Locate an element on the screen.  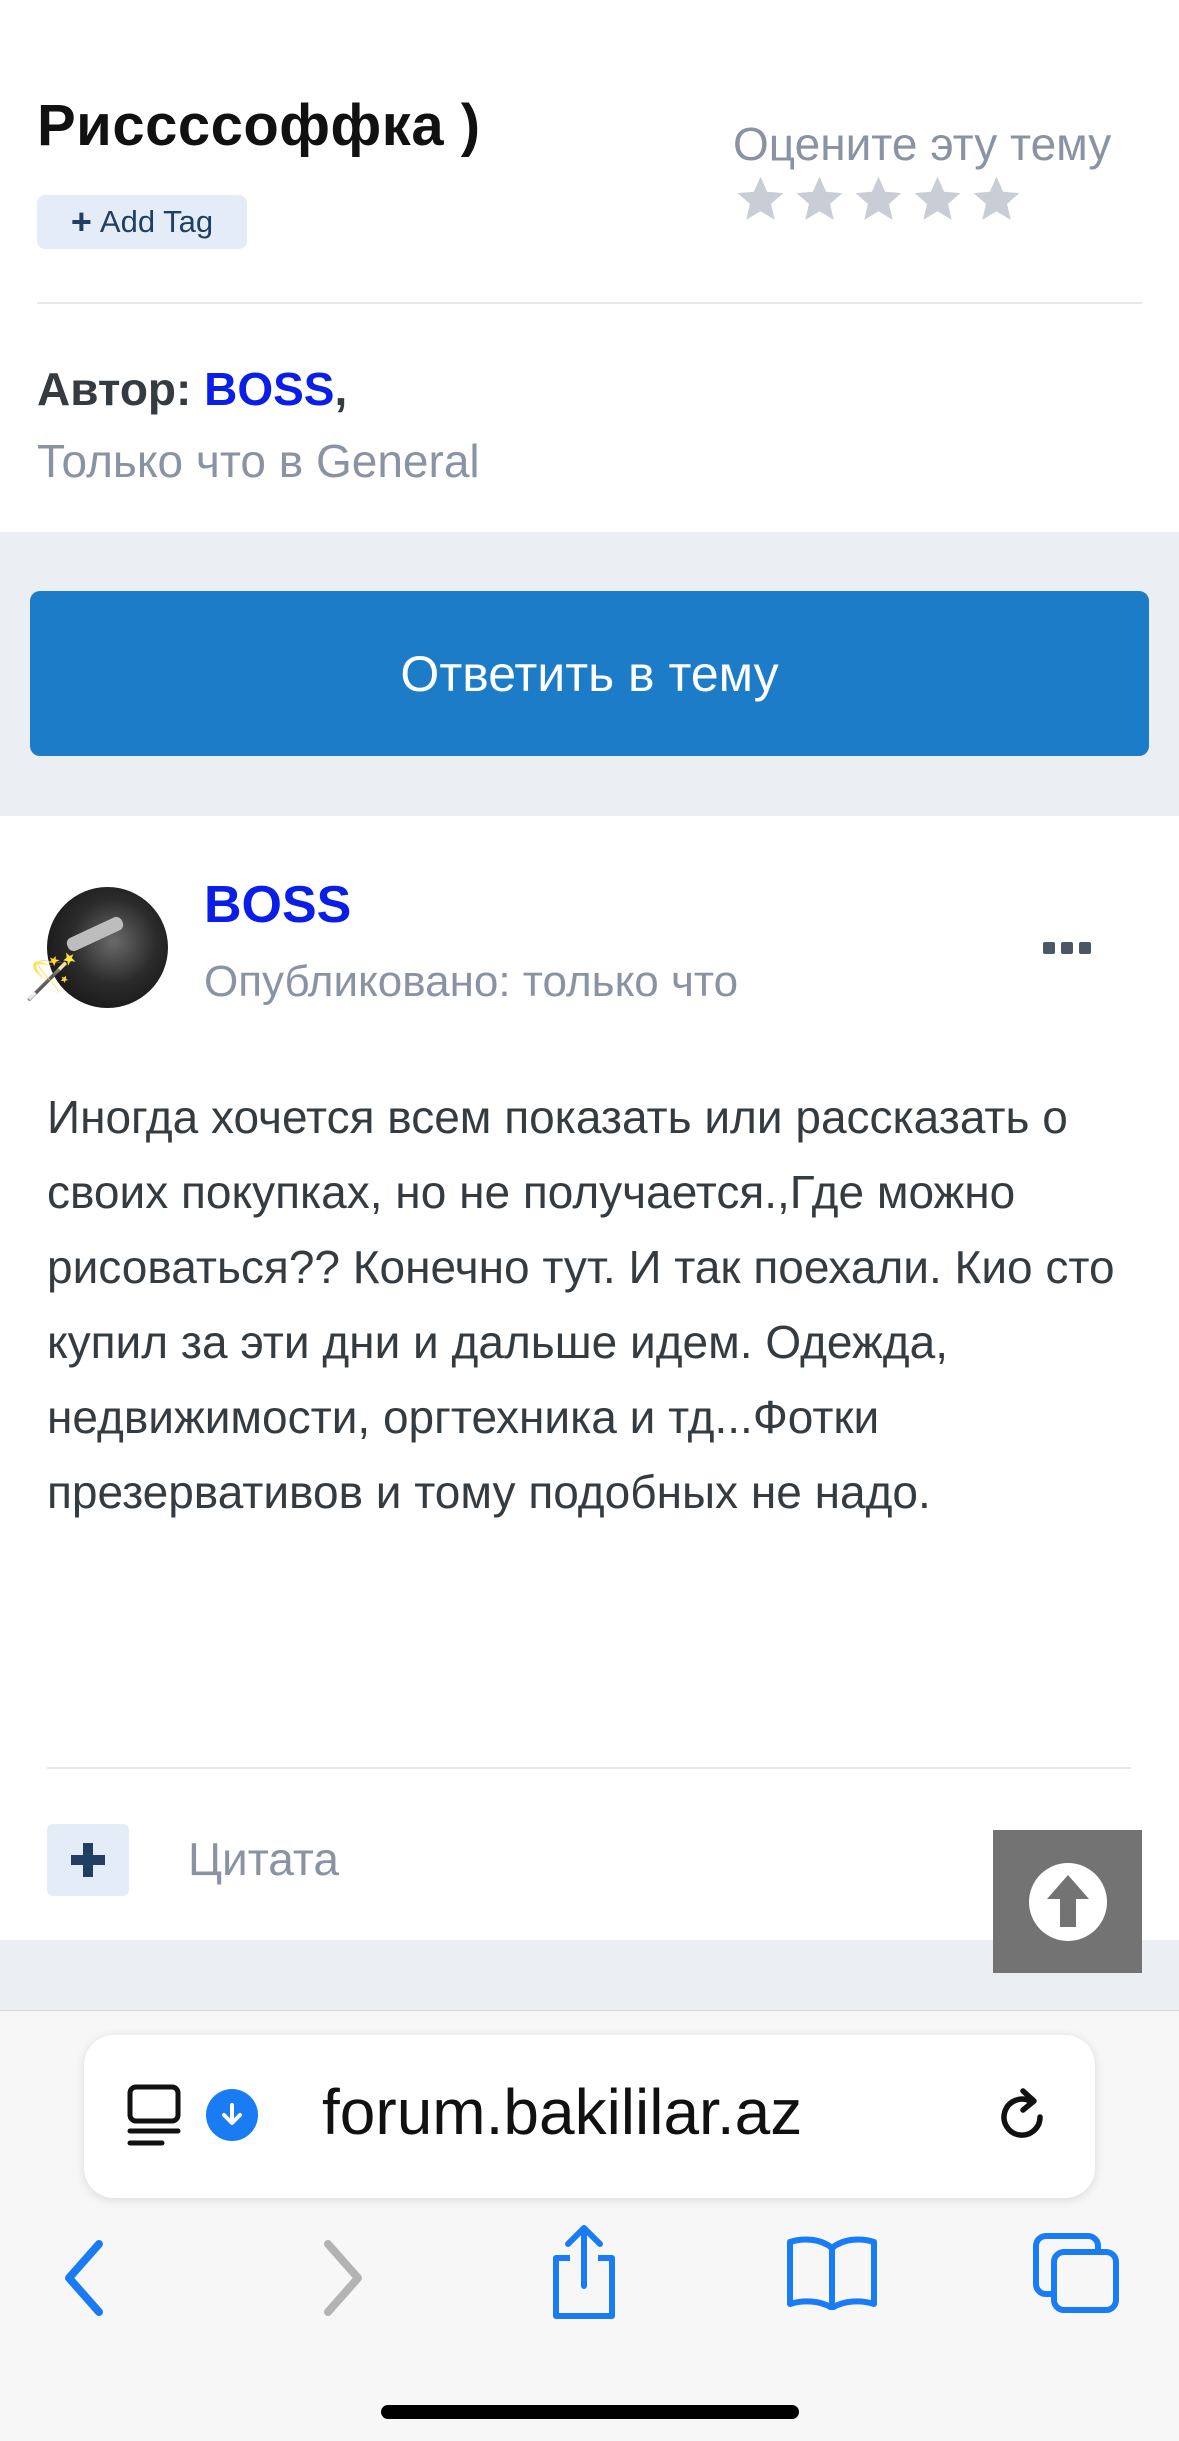
post-date: Опубликовано: только что is located at coordinates (471, 981).